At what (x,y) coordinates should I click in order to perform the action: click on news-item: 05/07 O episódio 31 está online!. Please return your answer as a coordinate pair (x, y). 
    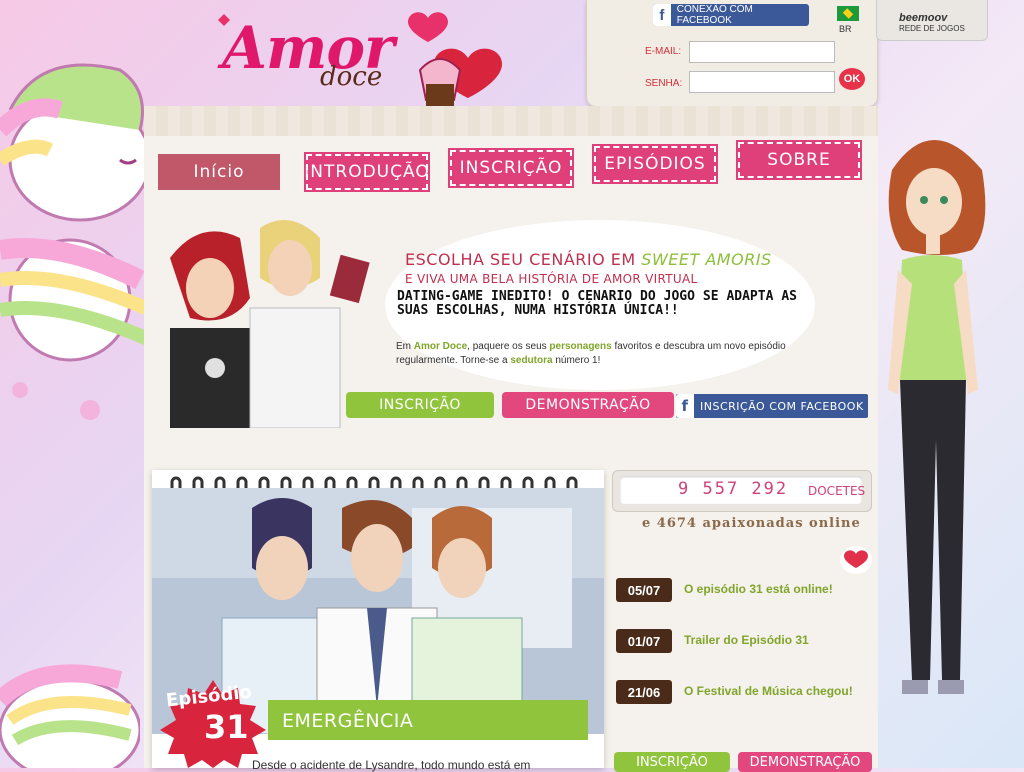
    Looking at the image, I should click on (746, 590).